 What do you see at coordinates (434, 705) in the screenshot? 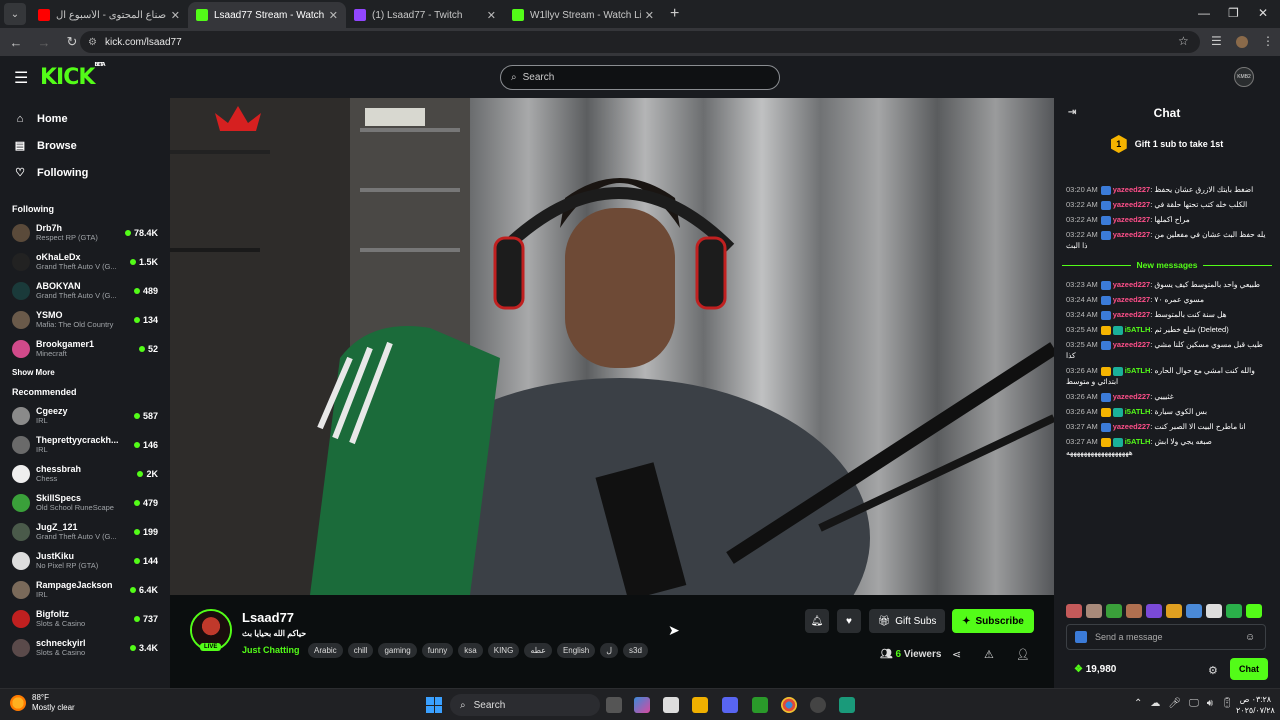
I see `start-button` at bounding box center [434, 705].